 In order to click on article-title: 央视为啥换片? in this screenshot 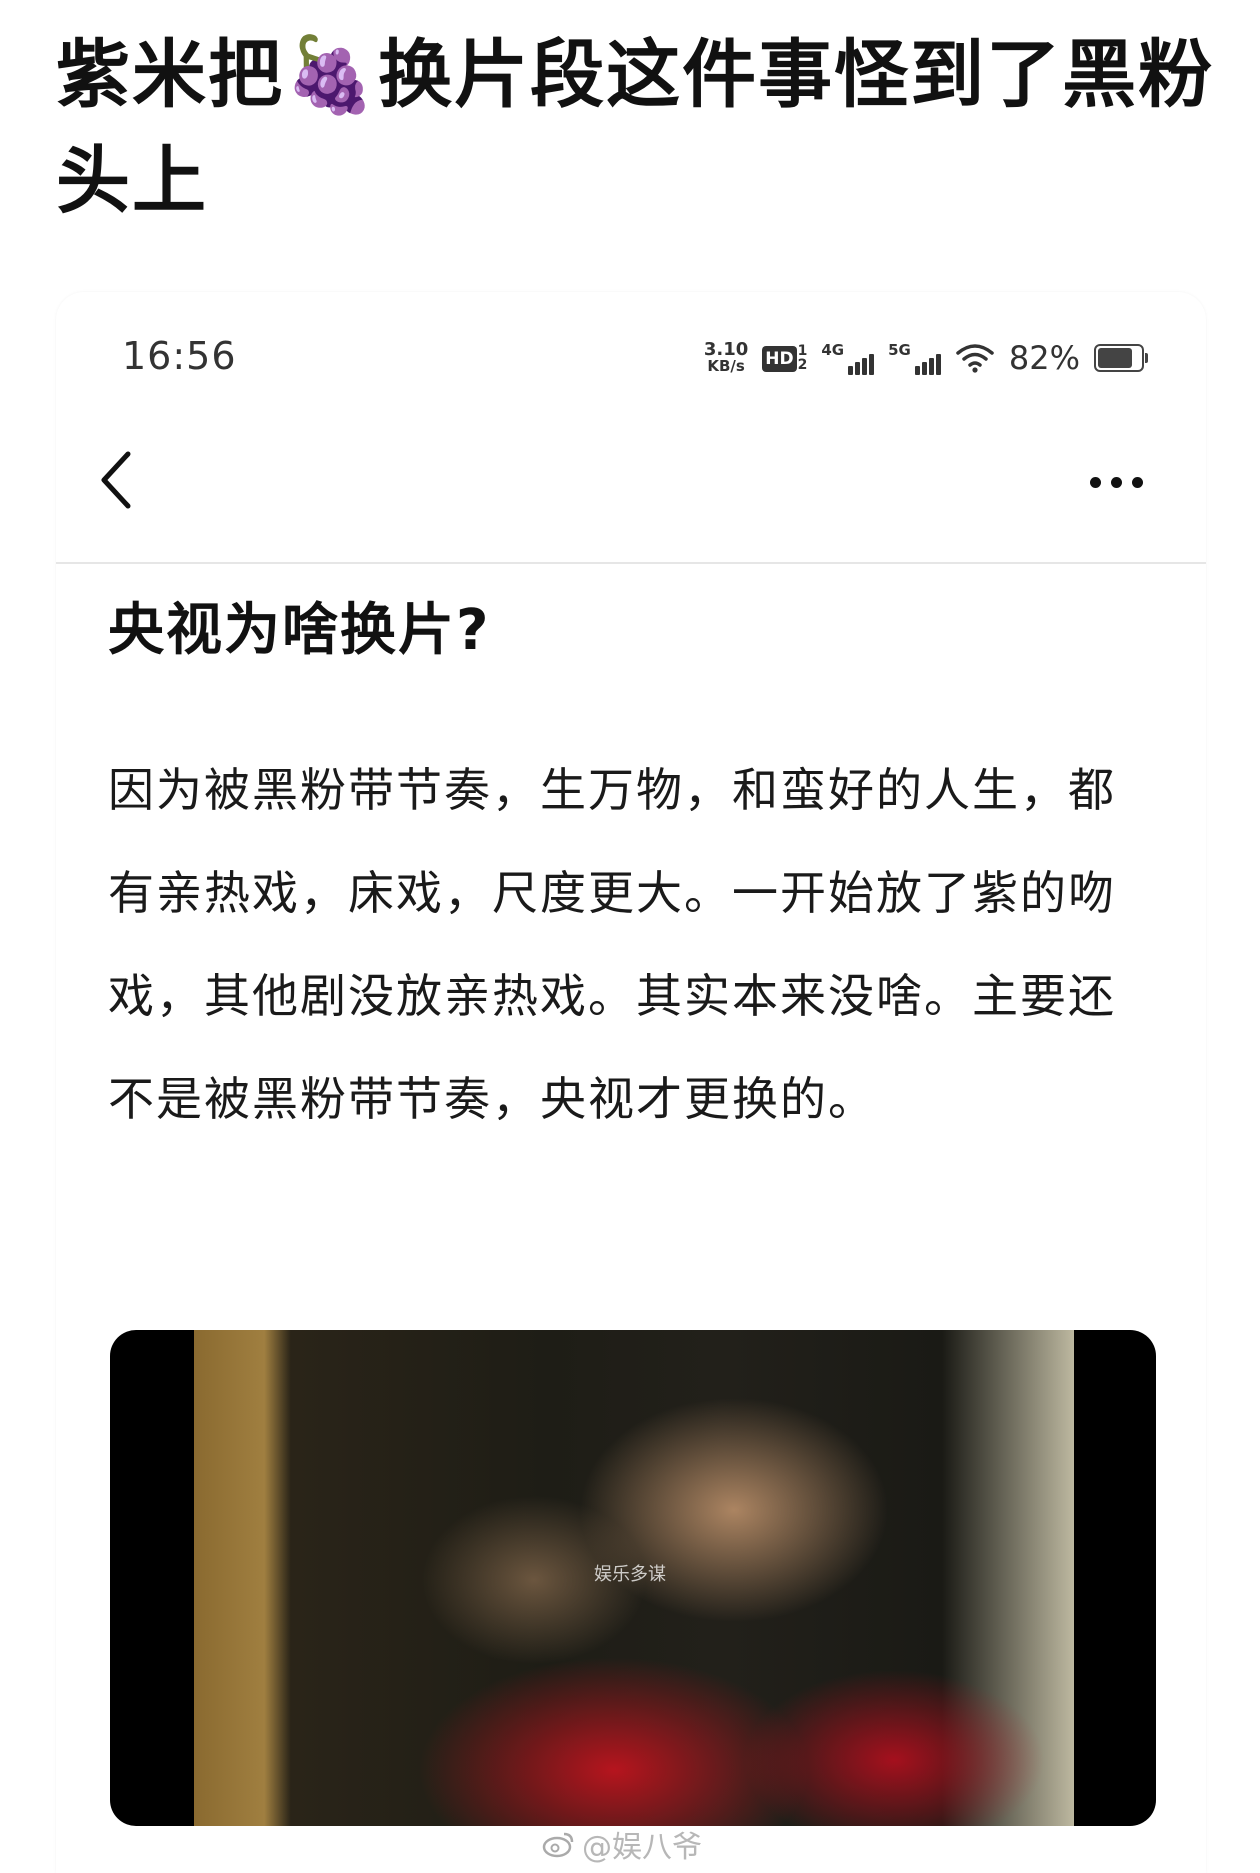, I will do `click(299, 630)`.